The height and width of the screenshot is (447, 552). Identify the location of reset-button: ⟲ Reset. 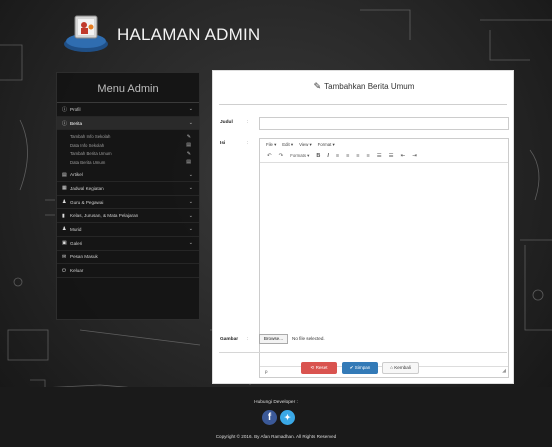
(319, 368).